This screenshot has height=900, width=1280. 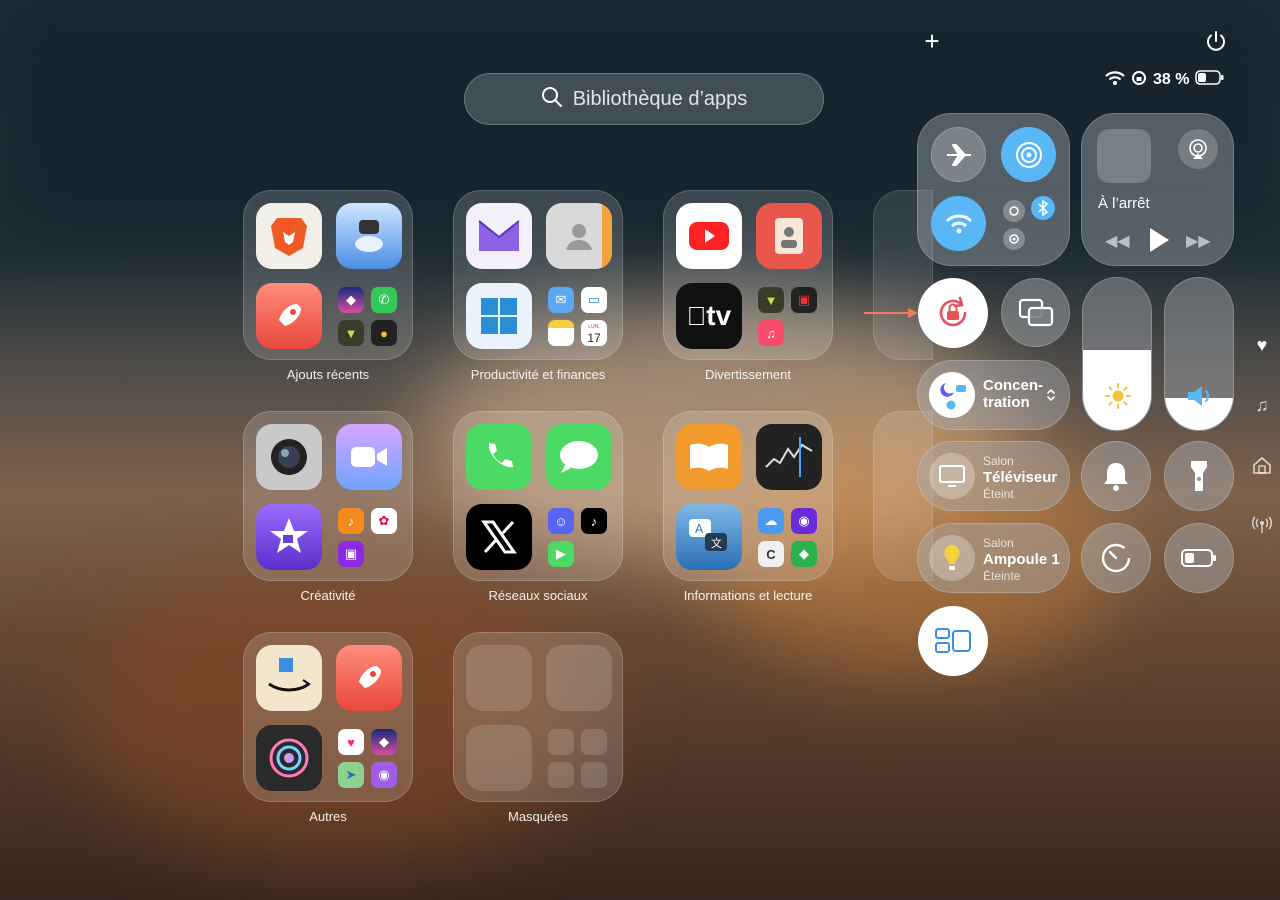 I want to click on tv-room: Salon, so click(x=998, y=461).